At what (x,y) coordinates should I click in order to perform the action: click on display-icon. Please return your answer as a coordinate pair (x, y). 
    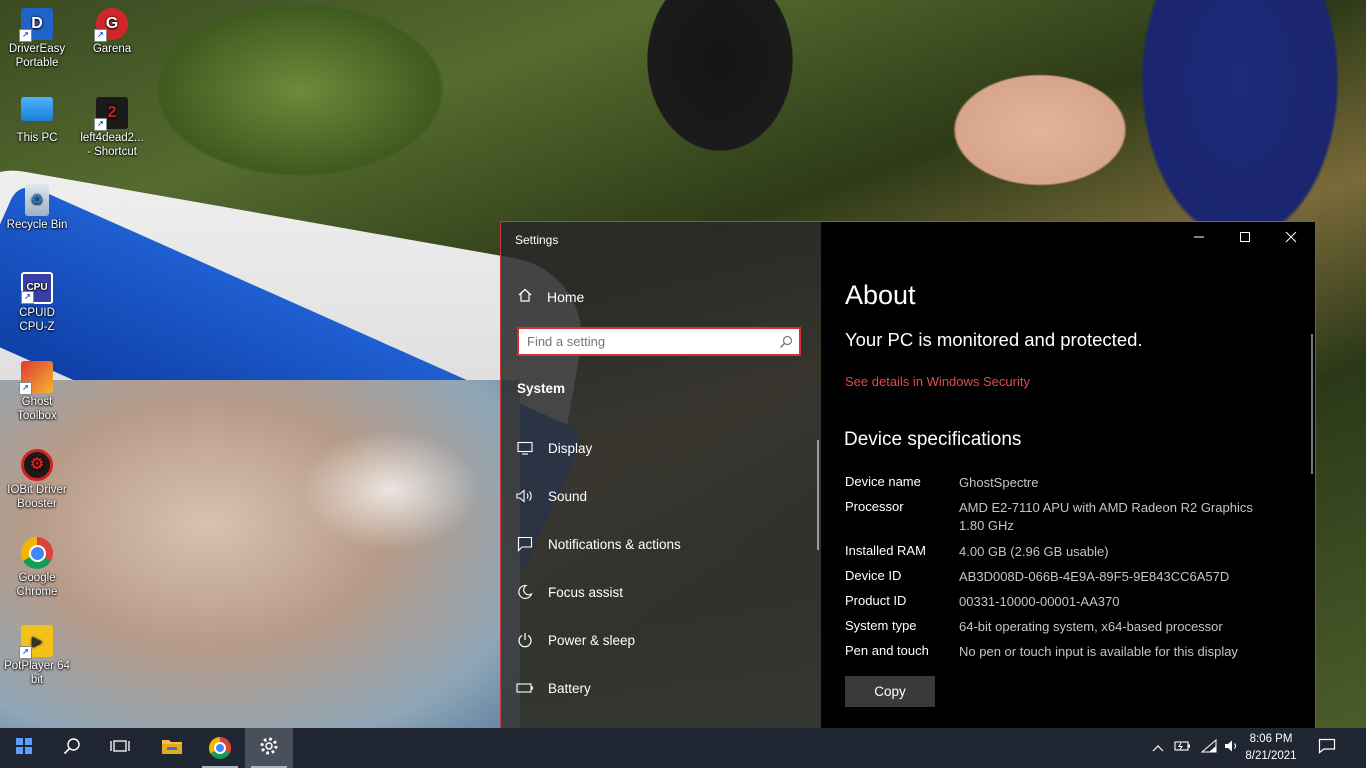
    Looking at the image, I should click on (525, 448).